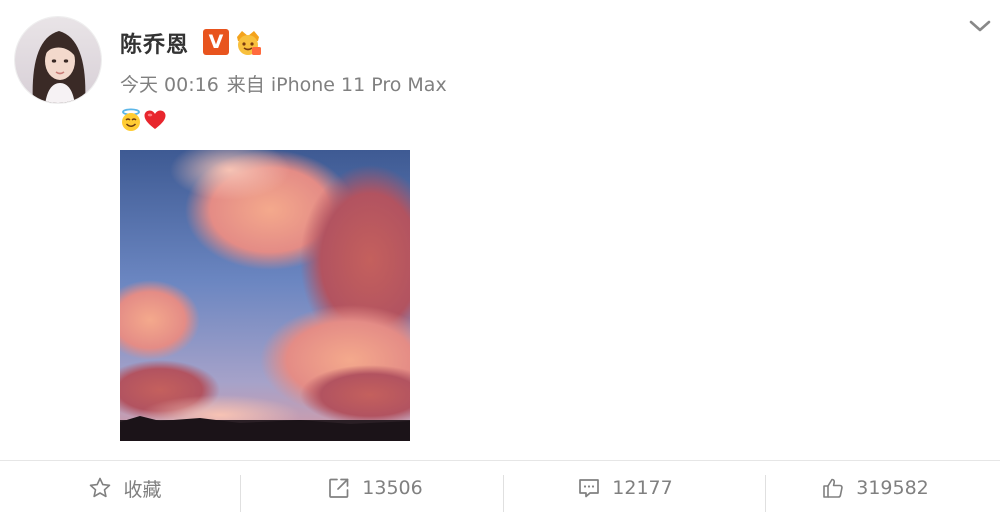 The image size is (1000, 515). I want to click on post-content, so click(143, 120).